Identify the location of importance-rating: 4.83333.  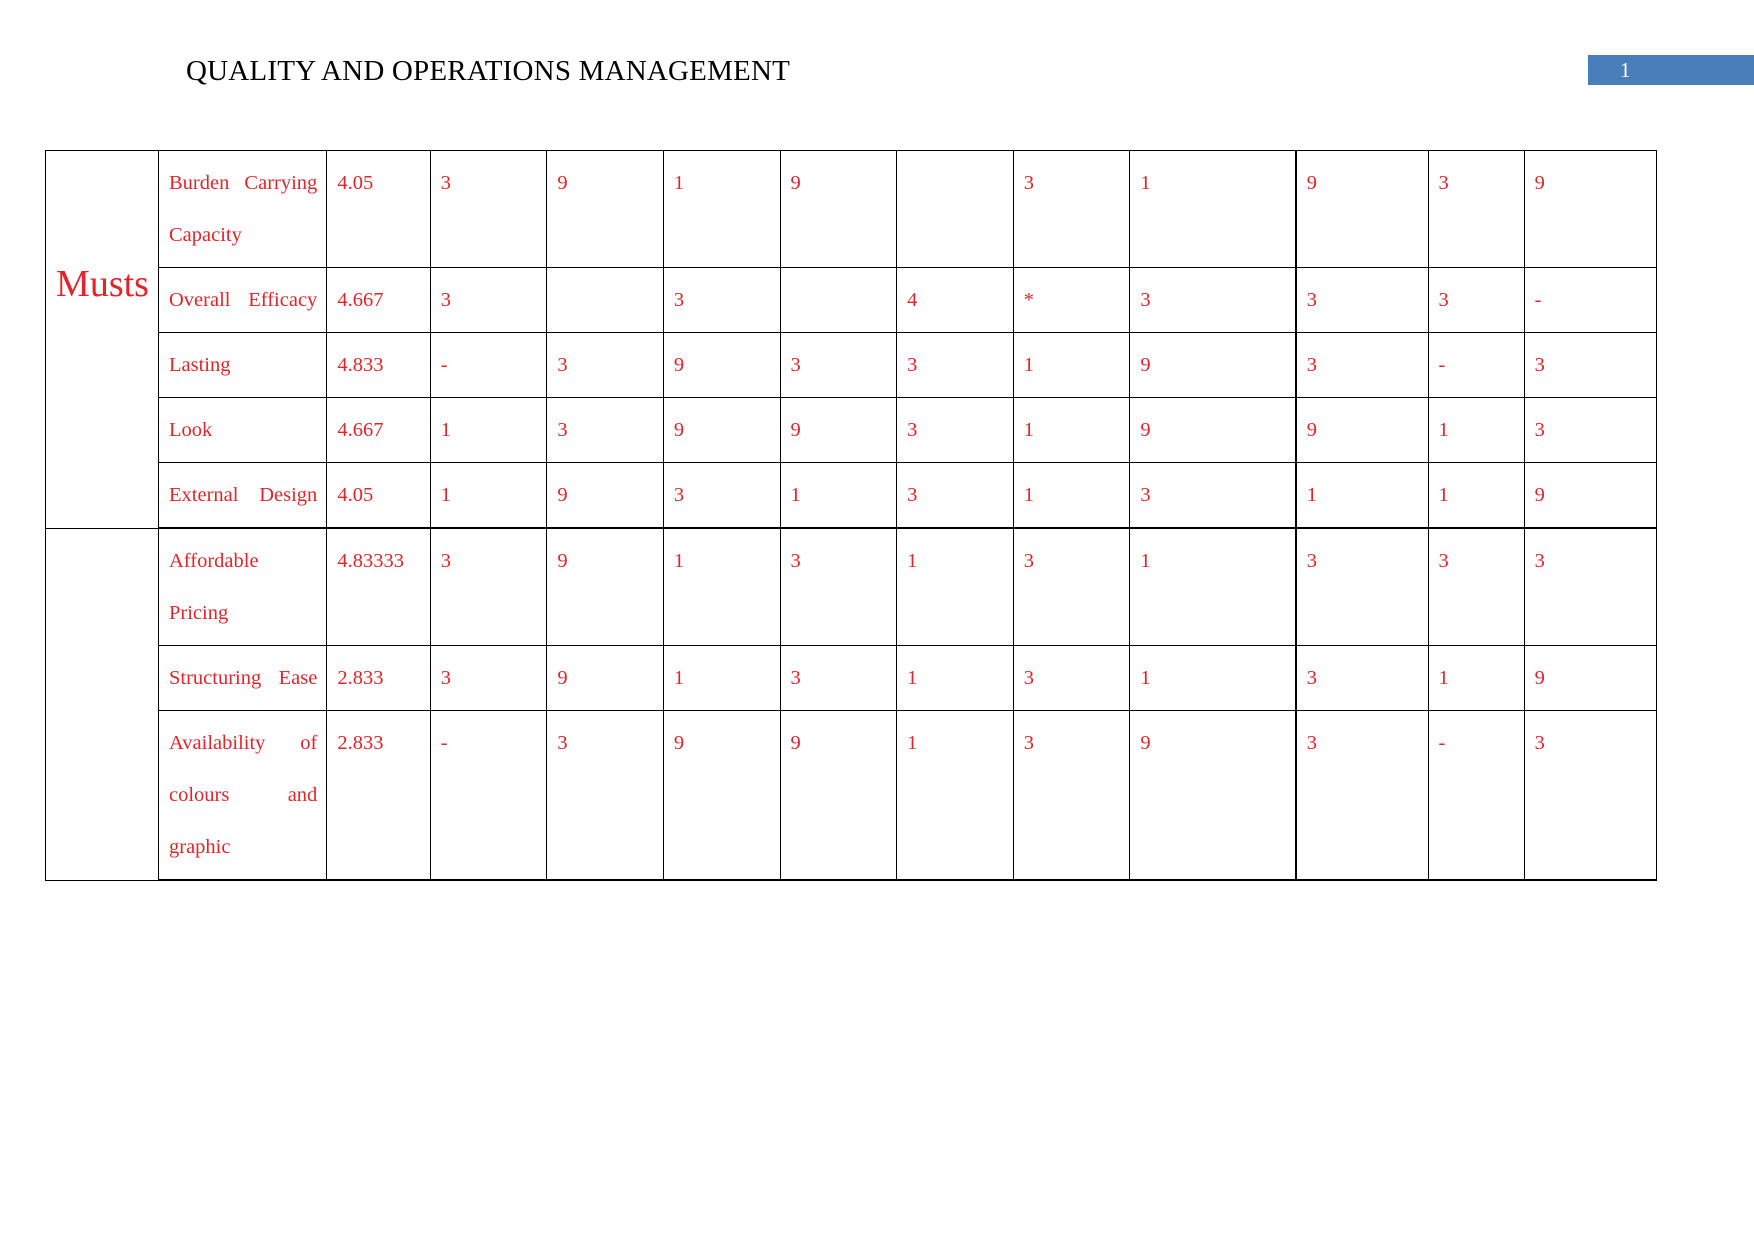
(378, 586).